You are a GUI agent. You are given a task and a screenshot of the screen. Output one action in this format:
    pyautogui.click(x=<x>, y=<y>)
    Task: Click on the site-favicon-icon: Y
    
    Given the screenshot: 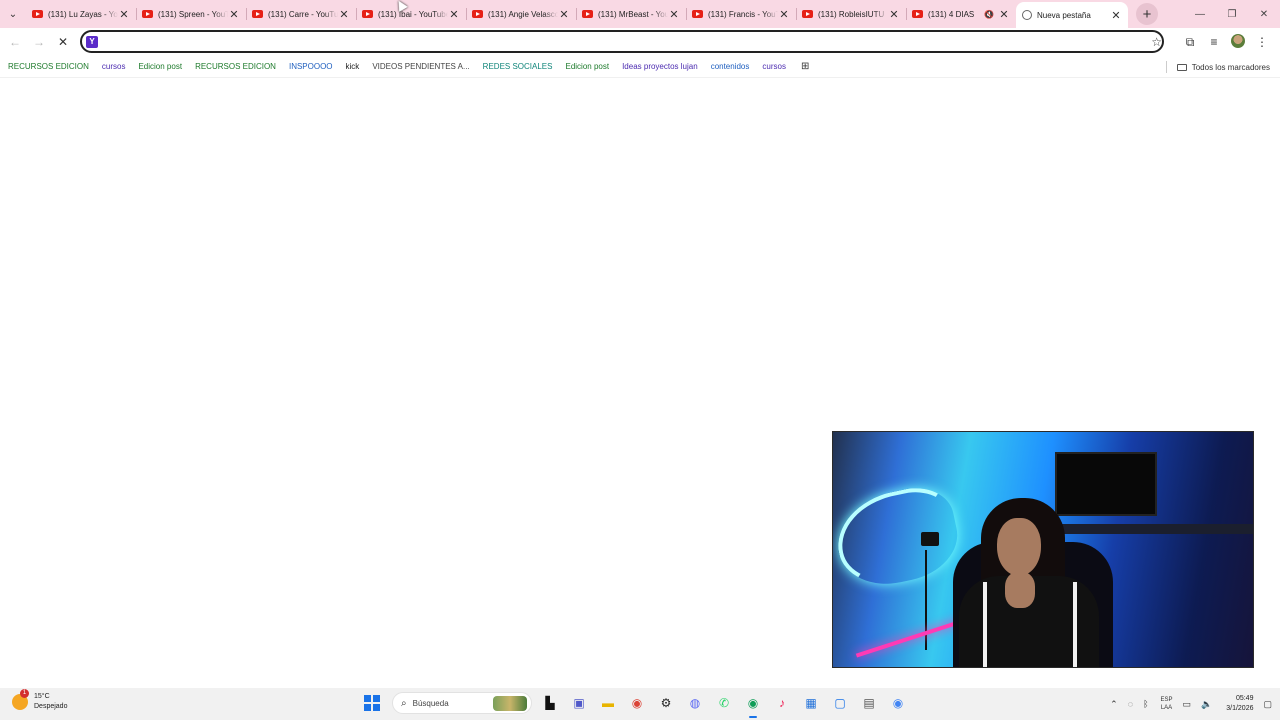 What is the action you would take?
    pyautogui.click(x=92, y=41)
    